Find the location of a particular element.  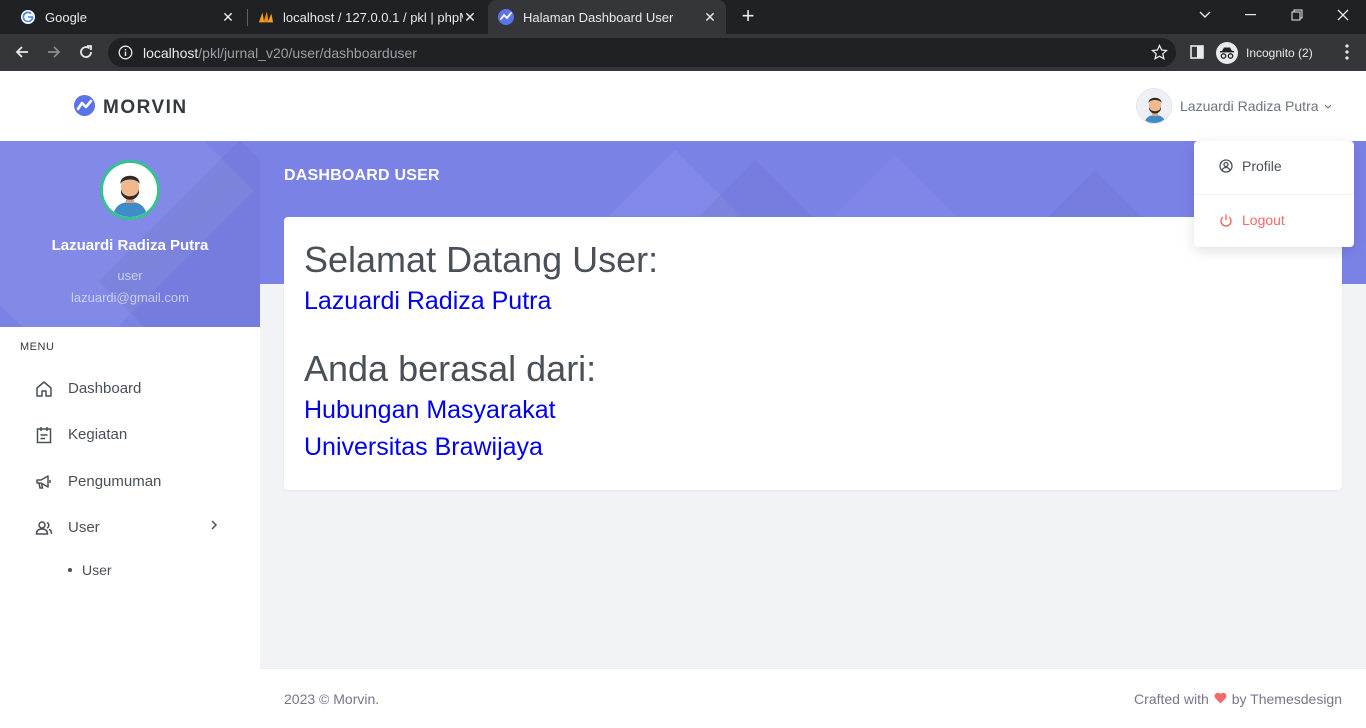

side-panel-icon is located at coordinates (1197, 52).